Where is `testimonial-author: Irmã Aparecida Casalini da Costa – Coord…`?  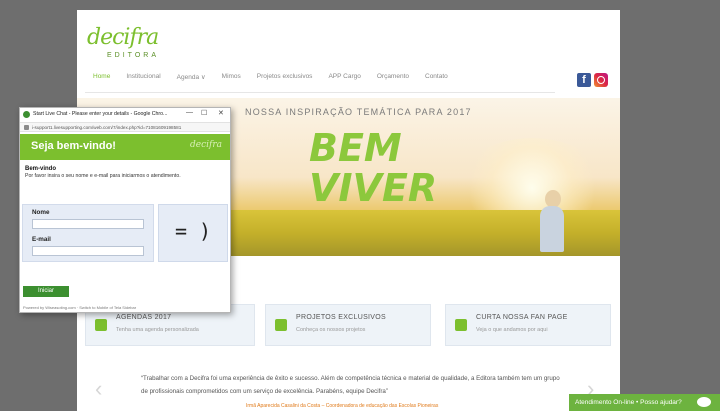
testimonial-author: Irmã Aparecida Casalini da Costa – Coord… is located at coordinates (342, 406).